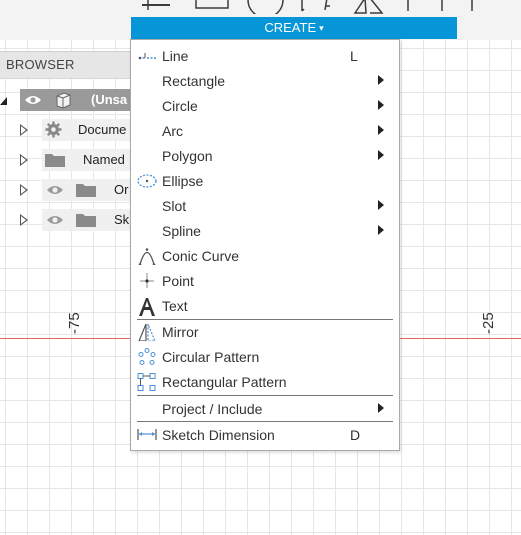 Image resolution: width=521 pixels, height=535 pixels. What do you see at coordinates (265, 180) in the screenshot?
I see `menu-item-ellipse: Ellipse` at bounding box center [265, 180].